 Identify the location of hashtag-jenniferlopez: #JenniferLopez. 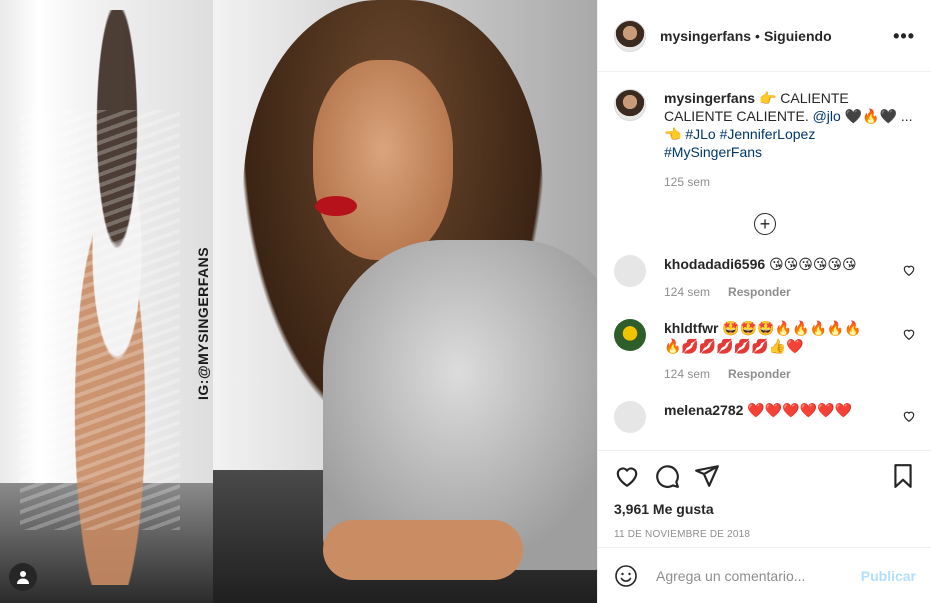
(768, 134).